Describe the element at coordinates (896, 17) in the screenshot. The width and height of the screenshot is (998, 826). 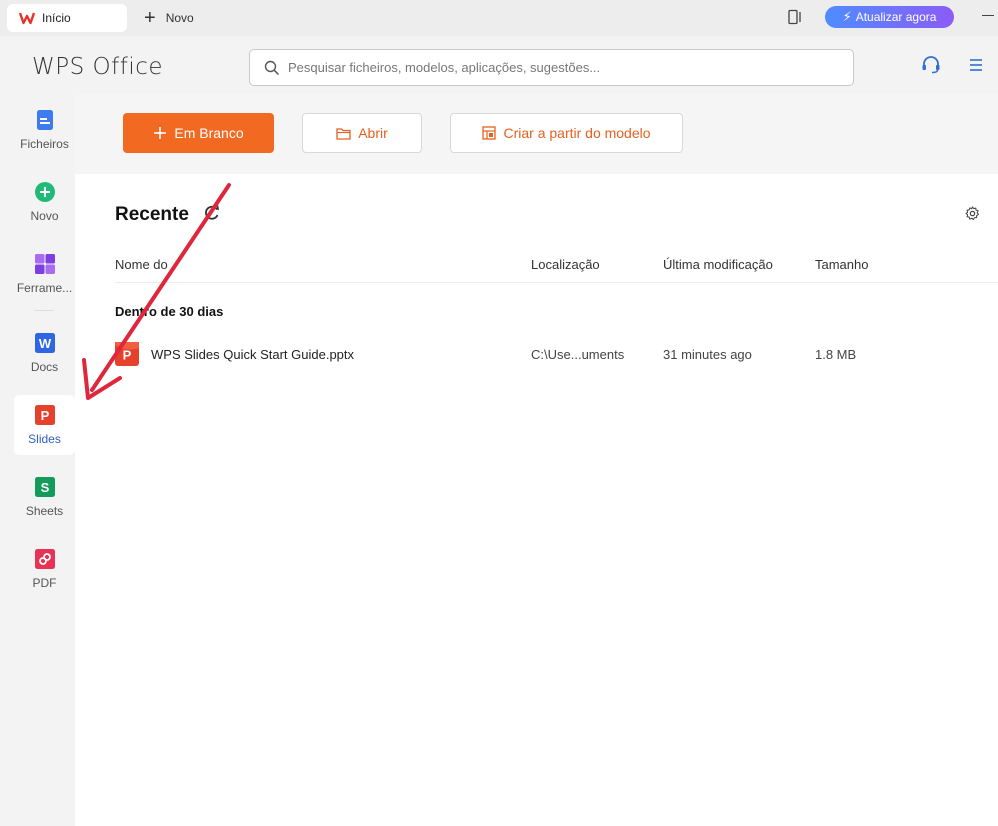
I see `upgrade-label: Atualizar agora` at that location.